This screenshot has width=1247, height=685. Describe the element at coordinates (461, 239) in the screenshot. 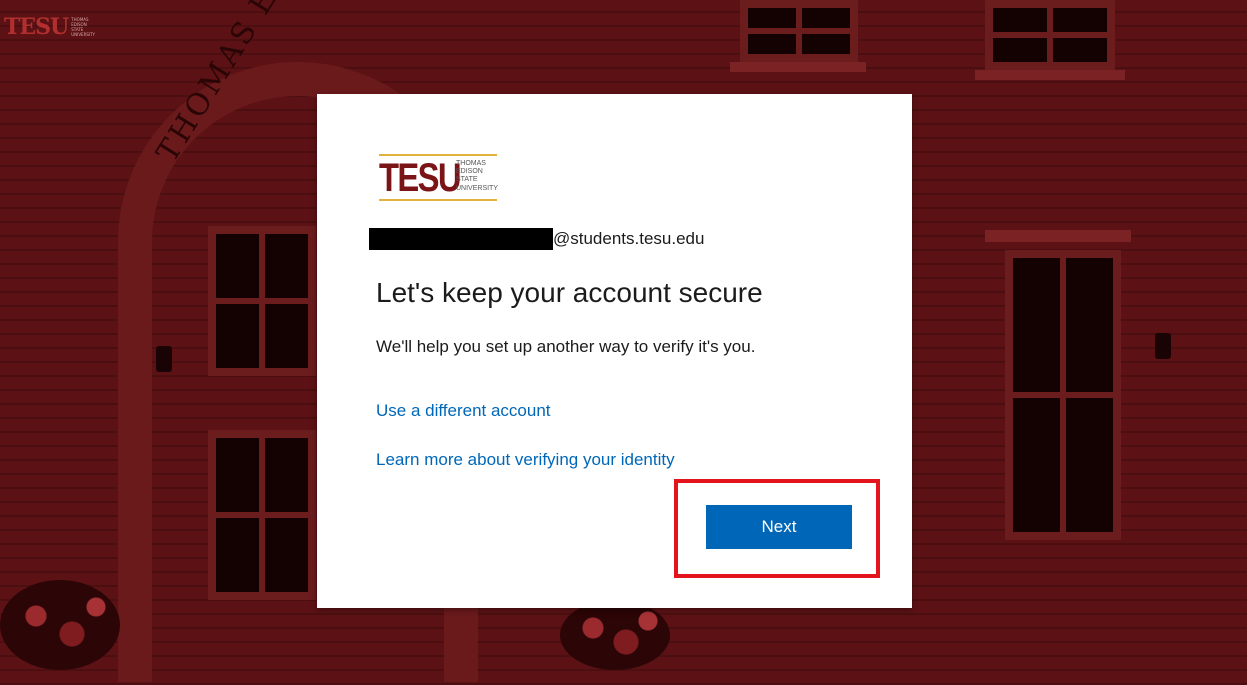

I see `redacted-username` at that location.